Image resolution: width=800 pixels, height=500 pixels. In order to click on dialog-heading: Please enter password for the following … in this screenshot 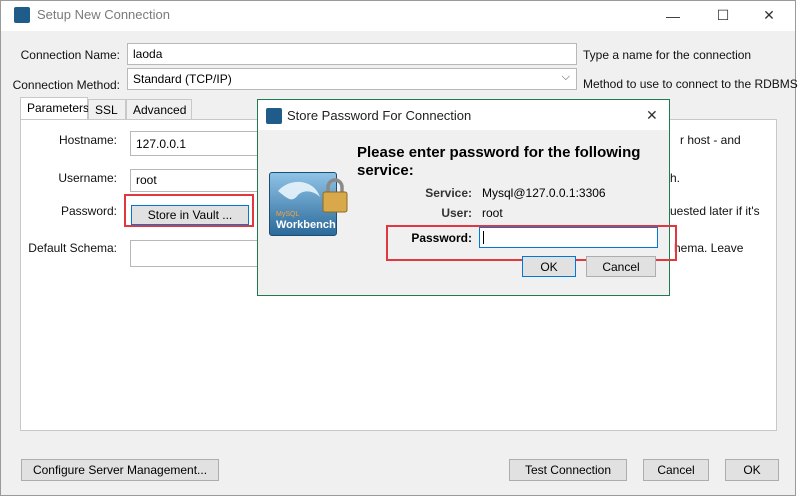, I will do `click(499, 161)`.